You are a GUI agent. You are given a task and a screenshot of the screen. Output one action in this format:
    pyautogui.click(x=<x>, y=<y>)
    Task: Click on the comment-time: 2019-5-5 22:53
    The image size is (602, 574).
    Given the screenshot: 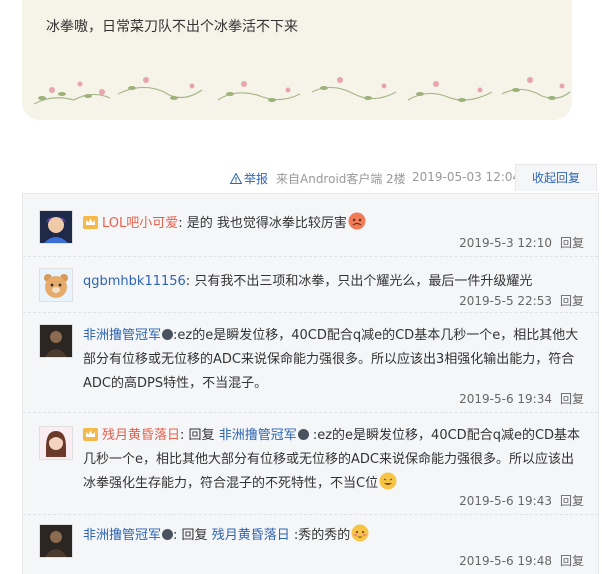 What is the action you would take?
    pyautogui.click(x=505, y=301)
    